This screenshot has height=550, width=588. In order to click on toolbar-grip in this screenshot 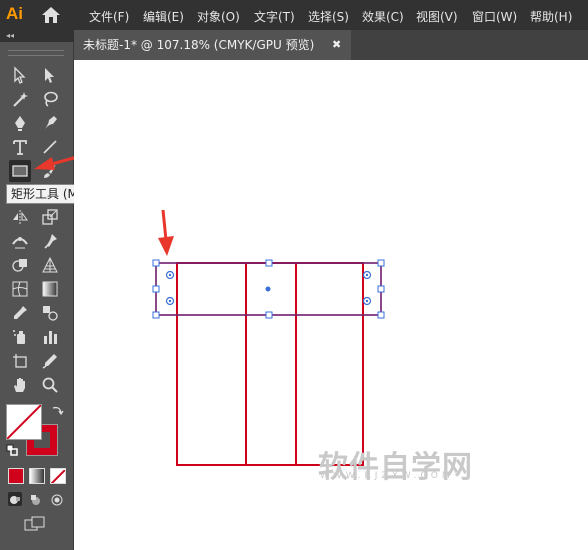, I will do `click(36, 53)`.